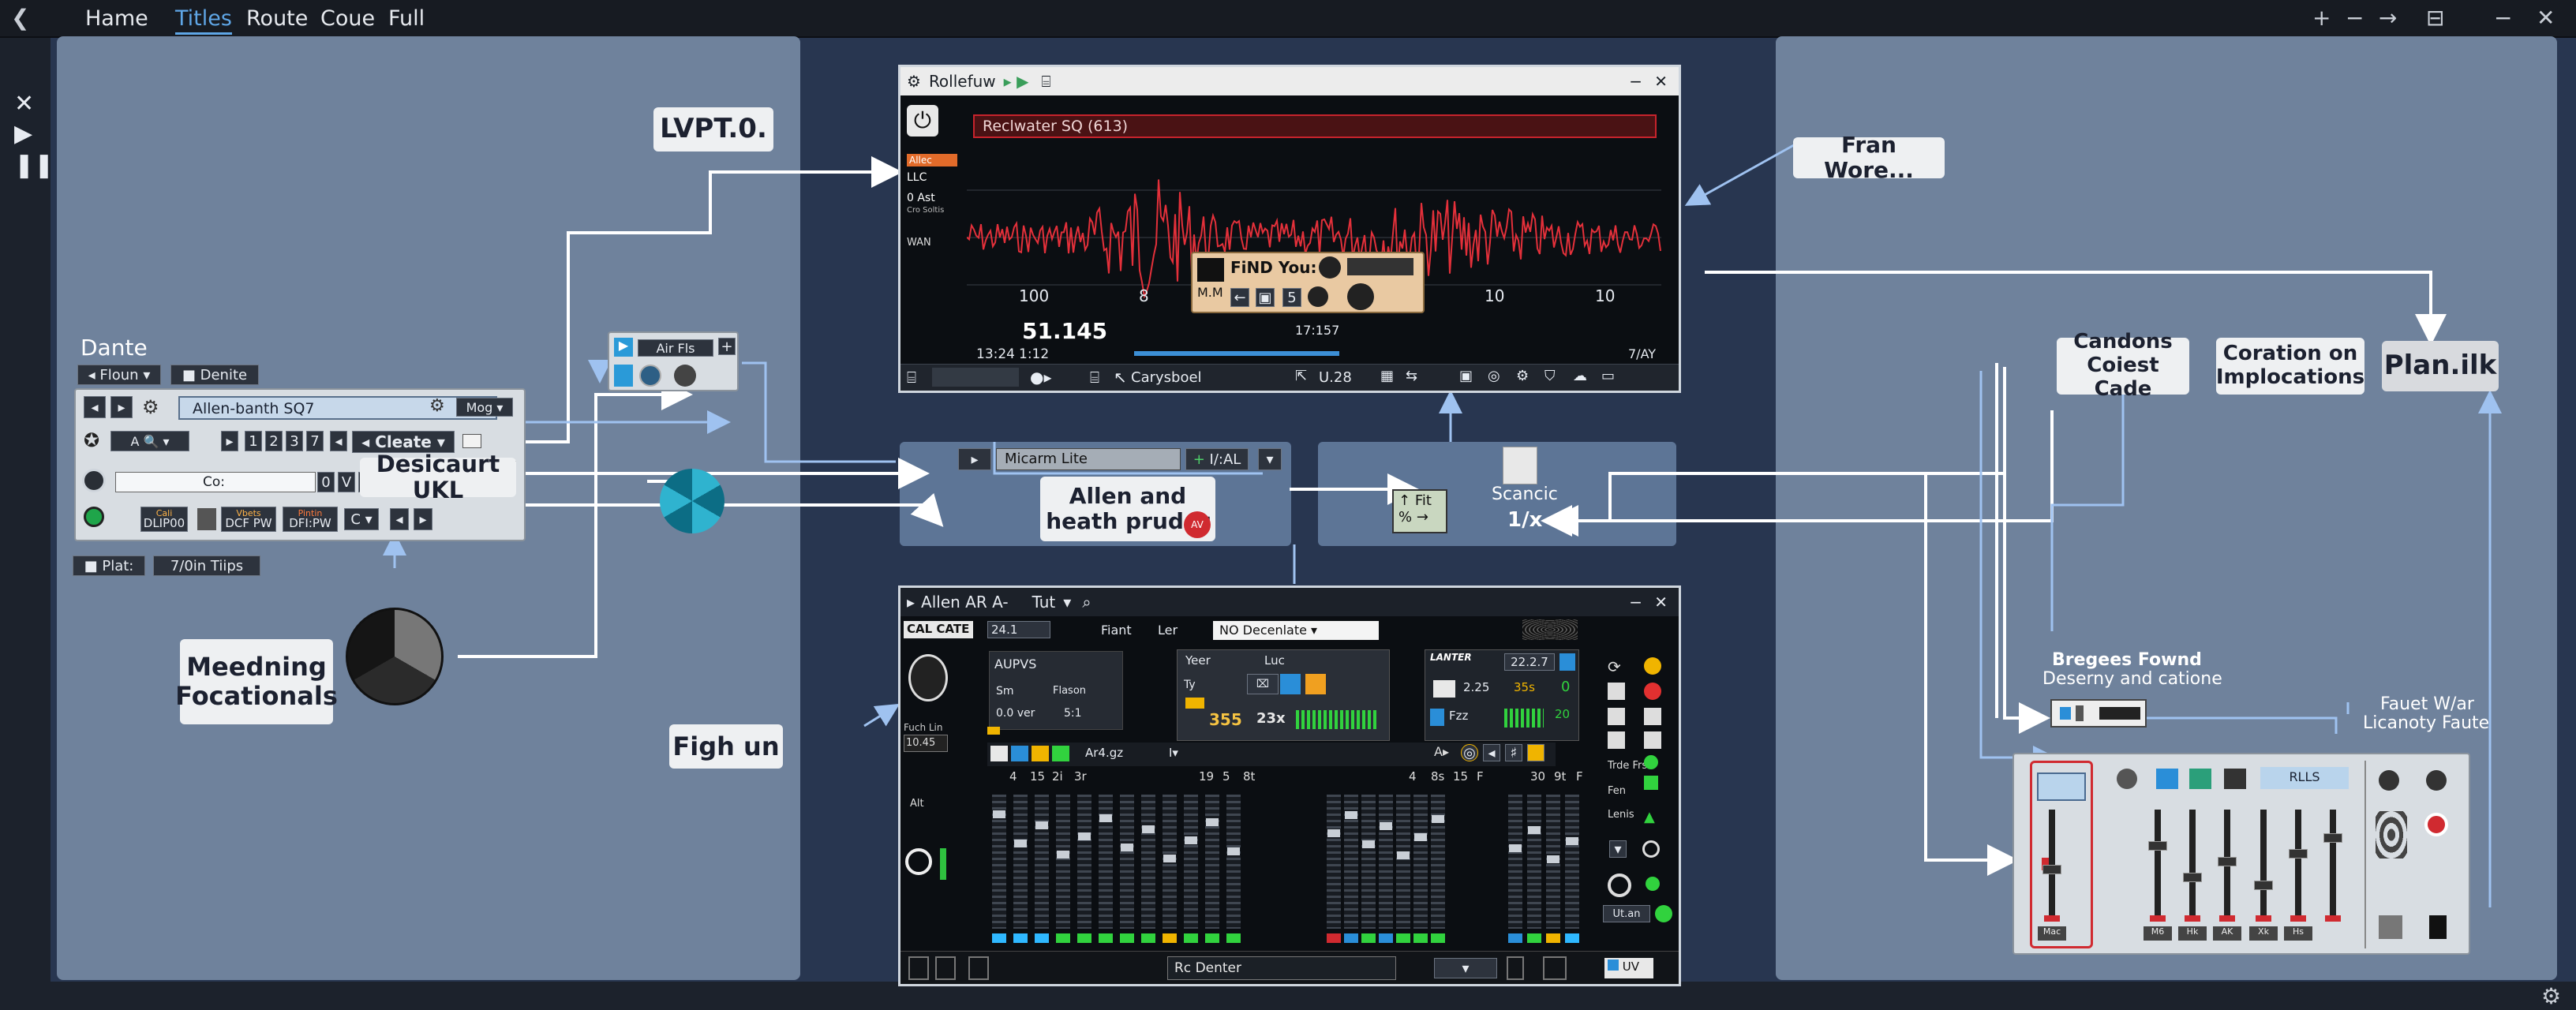  I want to click on target-icon: ◎, so click(1494, 376).